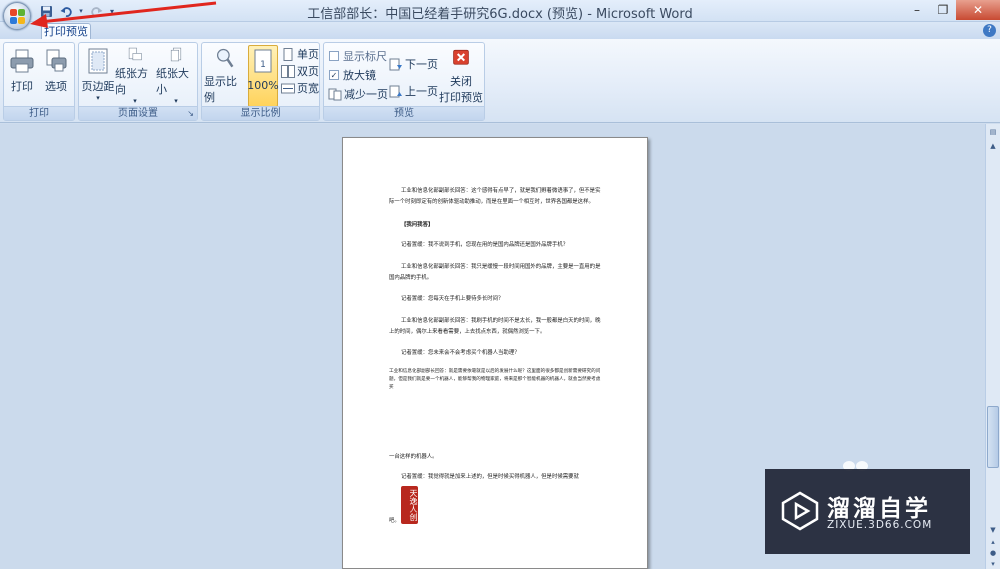 The height and width of the screenshot is (569, 1000). I want to click on doc-paragraph: 记者置缓：您每天在手机上要待多长时间？, so click(452, 299).